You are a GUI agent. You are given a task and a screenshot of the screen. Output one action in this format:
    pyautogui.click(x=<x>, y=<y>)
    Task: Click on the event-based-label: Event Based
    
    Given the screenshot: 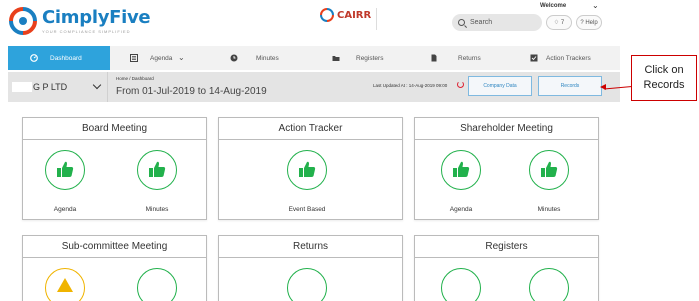 What is the action you would take?
    pyautogui.click(x=307, y=209)
    